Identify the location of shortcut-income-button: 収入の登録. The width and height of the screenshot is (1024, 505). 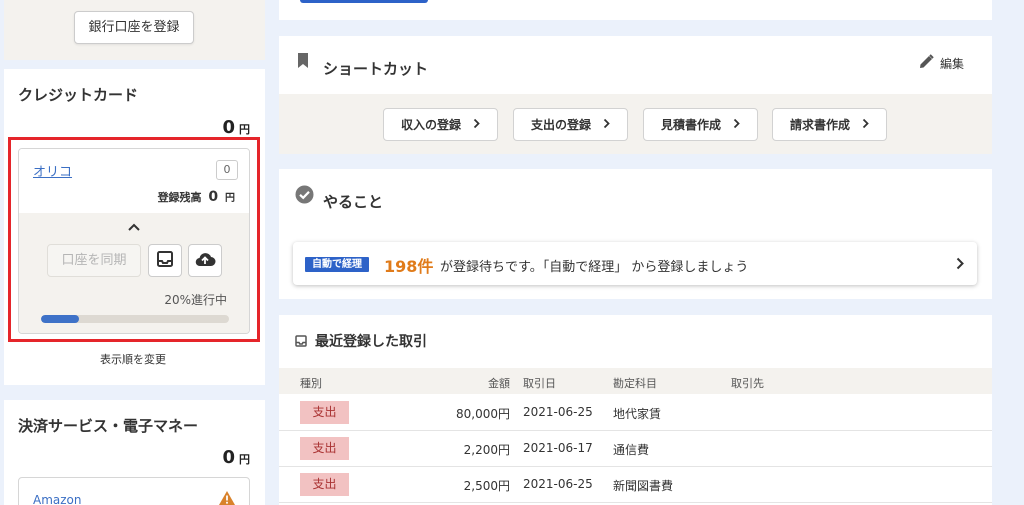
(440, 124).